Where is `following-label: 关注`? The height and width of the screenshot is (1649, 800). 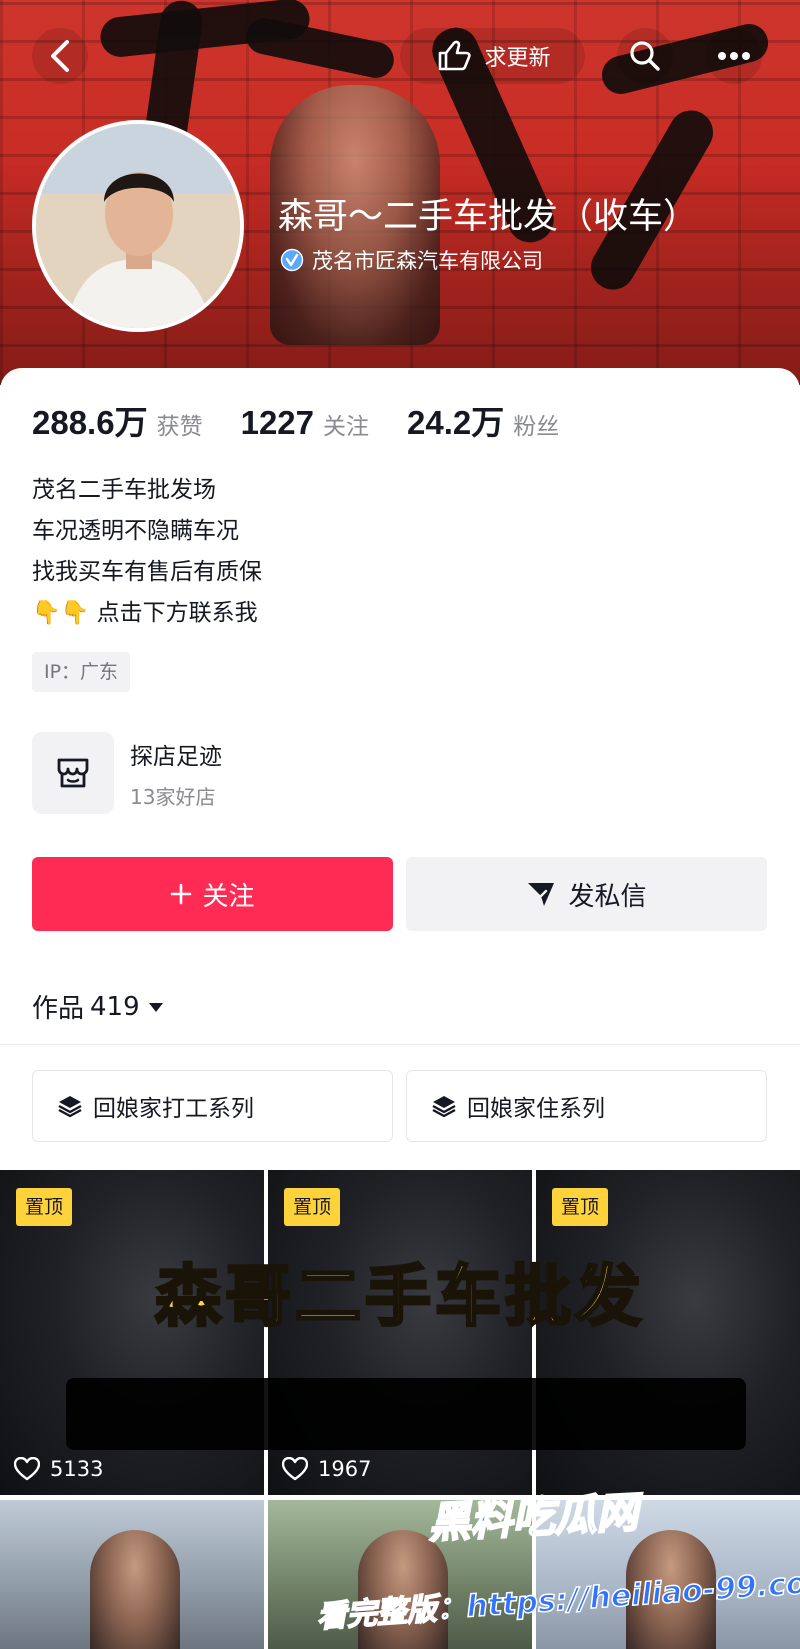
following-label: 关注 is located at coordinates (346, 427).